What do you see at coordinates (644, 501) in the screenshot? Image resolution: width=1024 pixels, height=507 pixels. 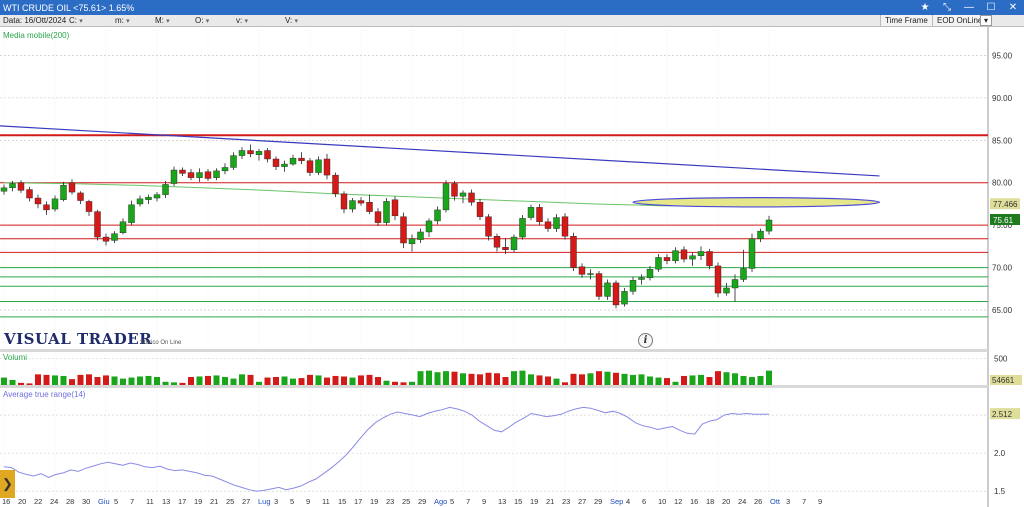 I see `time-tick-label: 6` at bounding box center [644, 501].